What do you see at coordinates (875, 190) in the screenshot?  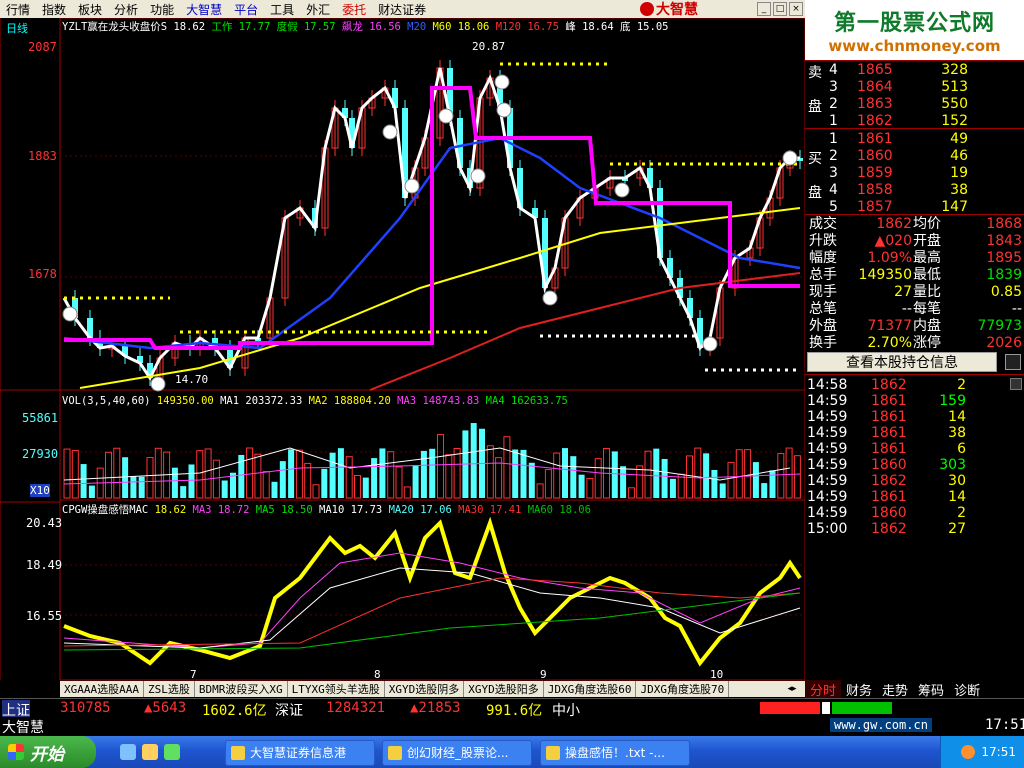 I see `price: 1858` at bounding box center [875, 190].